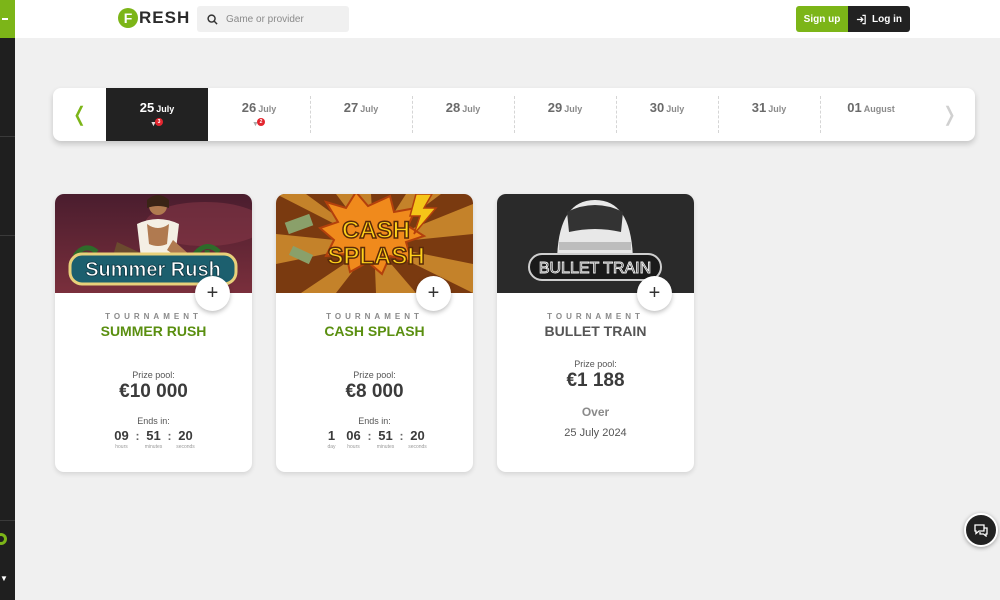  I want to click on tournament-count-badge: 3, so click(159, 122).